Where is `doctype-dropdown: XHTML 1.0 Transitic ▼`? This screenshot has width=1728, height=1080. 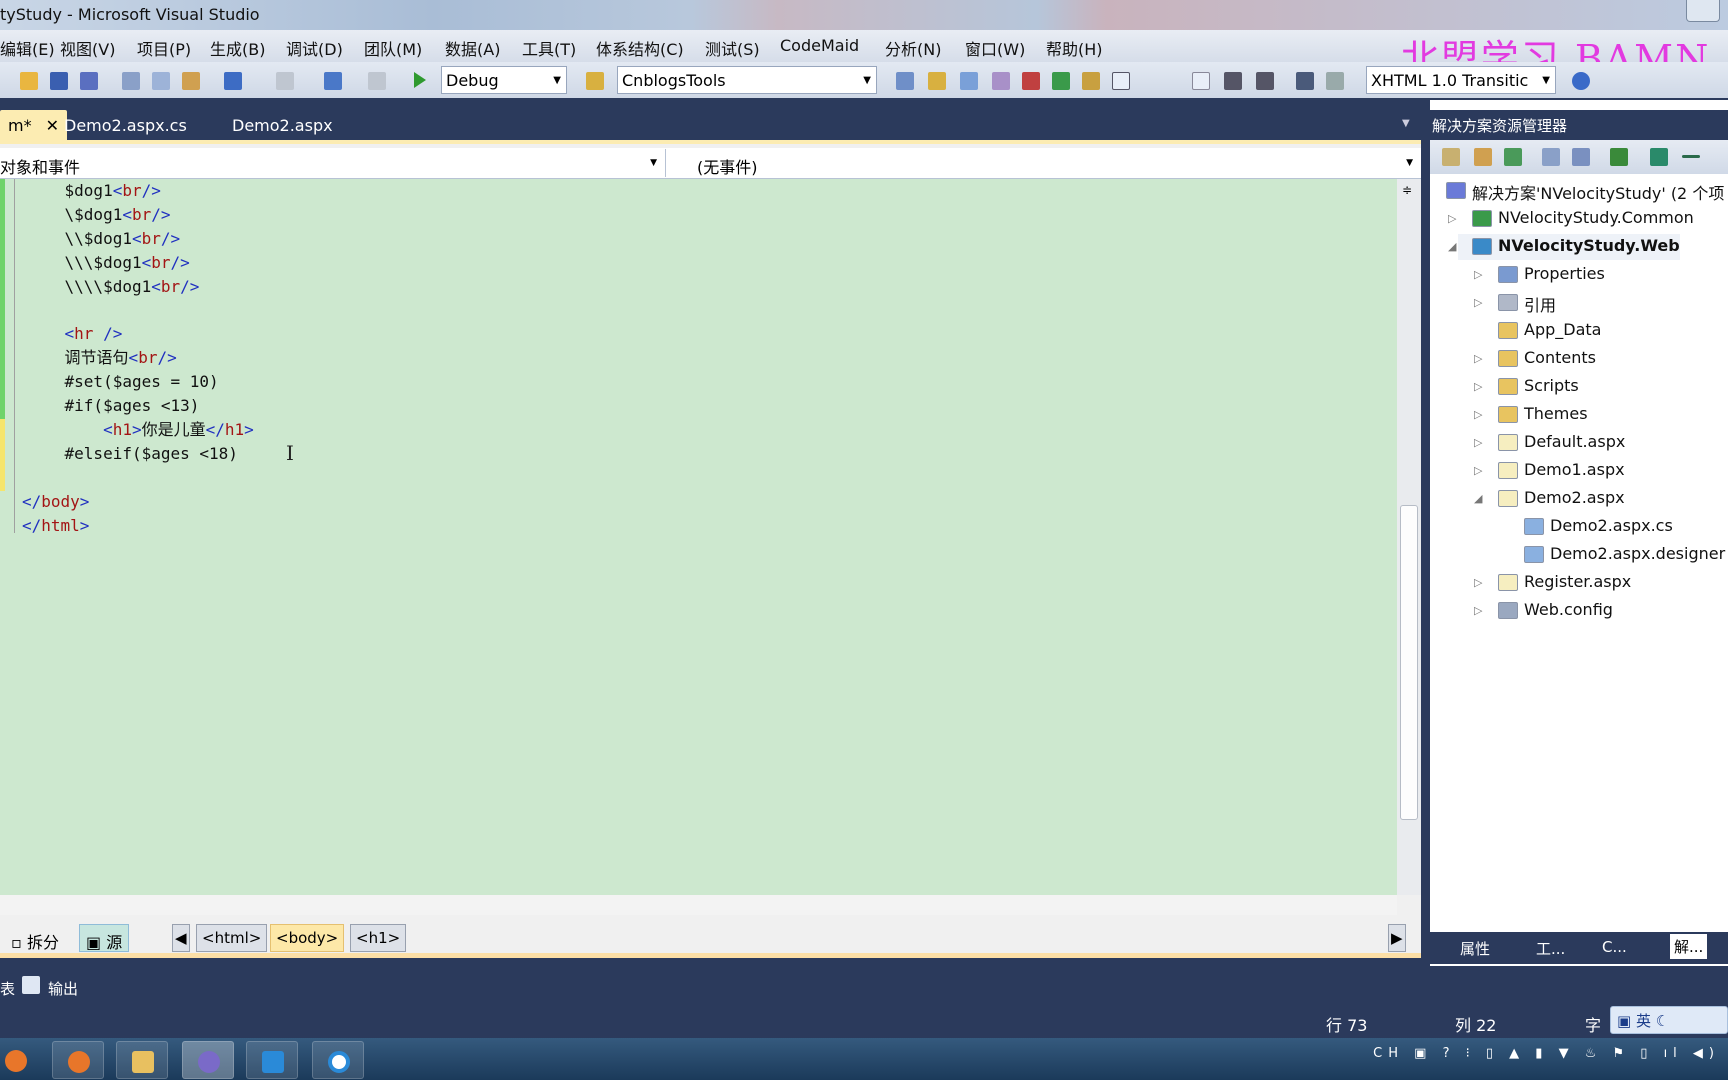
doctype-dropdown: XHTML 1.0 Transitic ▼ is located at coordinates (1461, 80).